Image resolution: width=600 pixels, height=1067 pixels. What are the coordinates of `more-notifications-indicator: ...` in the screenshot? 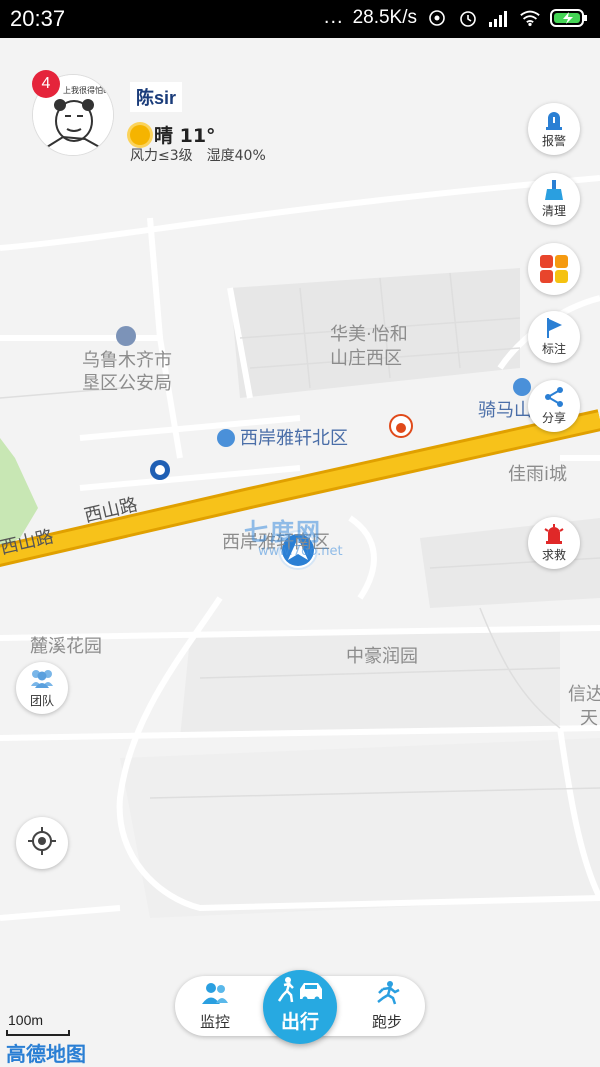 It's located at (333, 17).